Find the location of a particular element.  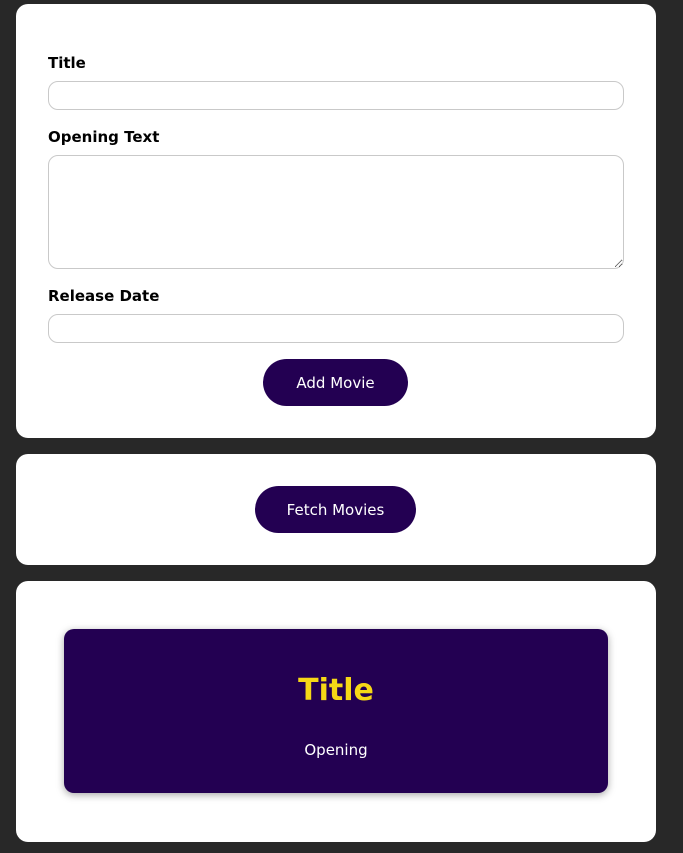

actions-section: Fetch Movies is located at coordinates (336, 509).